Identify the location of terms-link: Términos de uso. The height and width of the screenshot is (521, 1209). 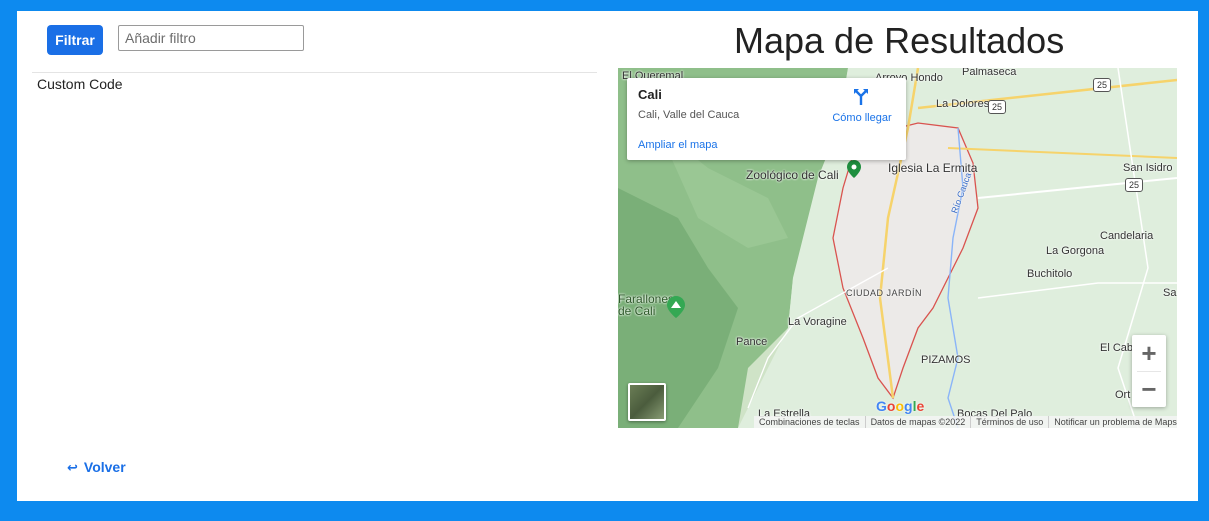
(1009, 422).